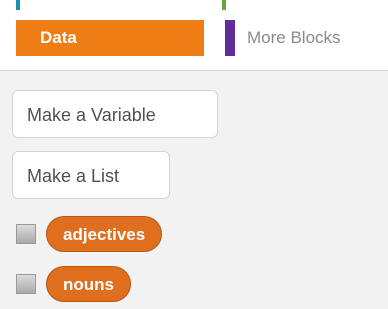  I want to click on make-variable-button: Make a Variable, so click(115, 114).